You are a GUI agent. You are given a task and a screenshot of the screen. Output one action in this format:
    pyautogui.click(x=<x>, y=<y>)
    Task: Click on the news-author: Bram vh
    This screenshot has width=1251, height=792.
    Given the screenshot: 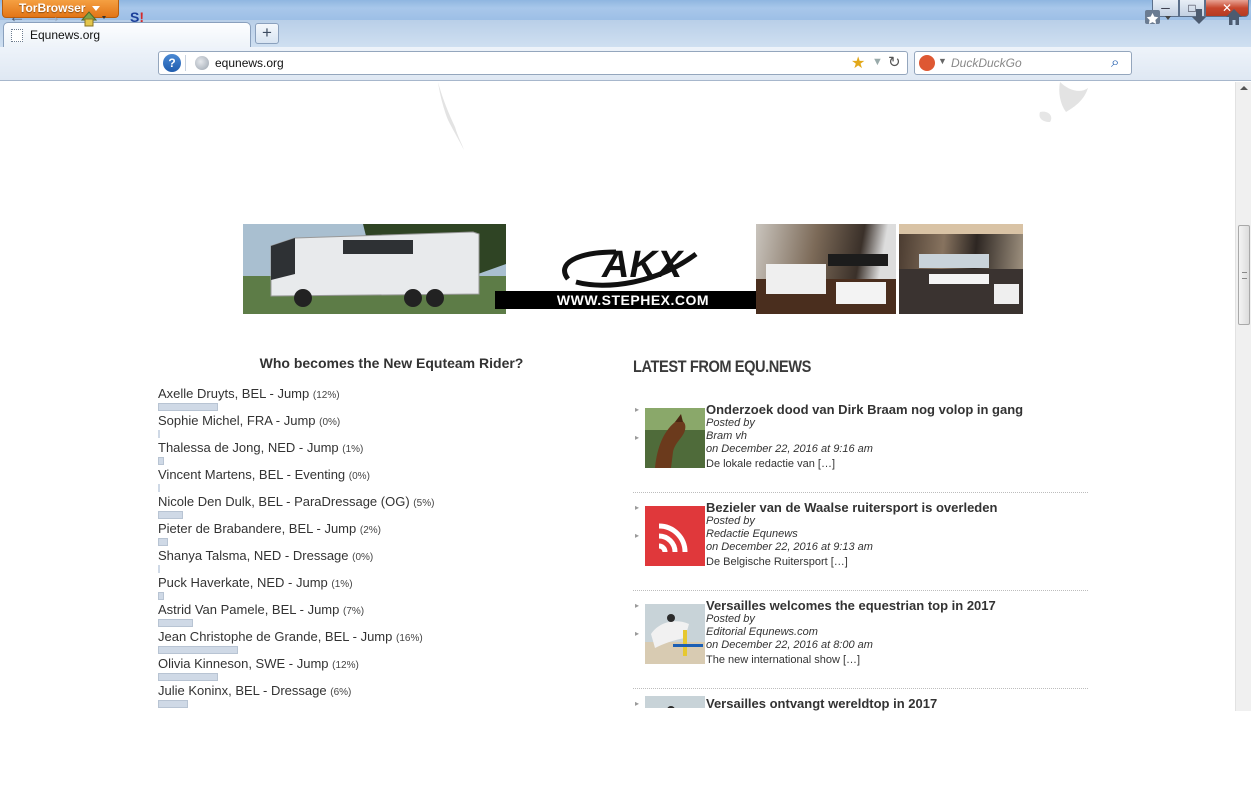 What is the action you would take?
    pyautogui.click(x=726, y=436)
    